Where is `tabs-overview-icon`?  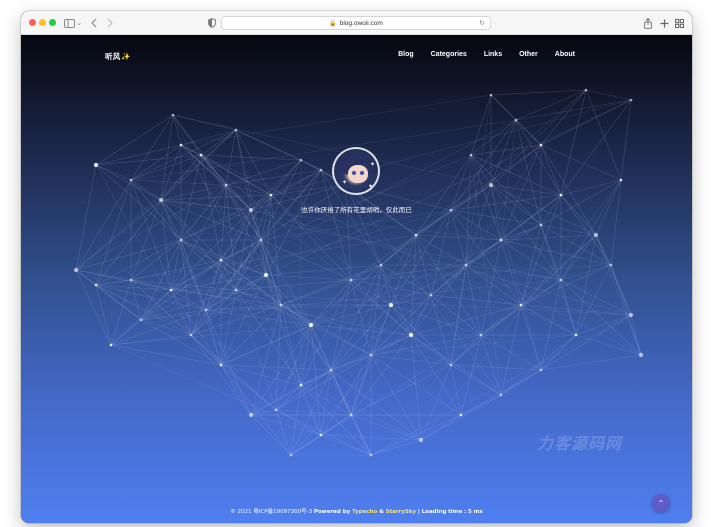
tabs-overview-icon is located at coordinates (679, 23).